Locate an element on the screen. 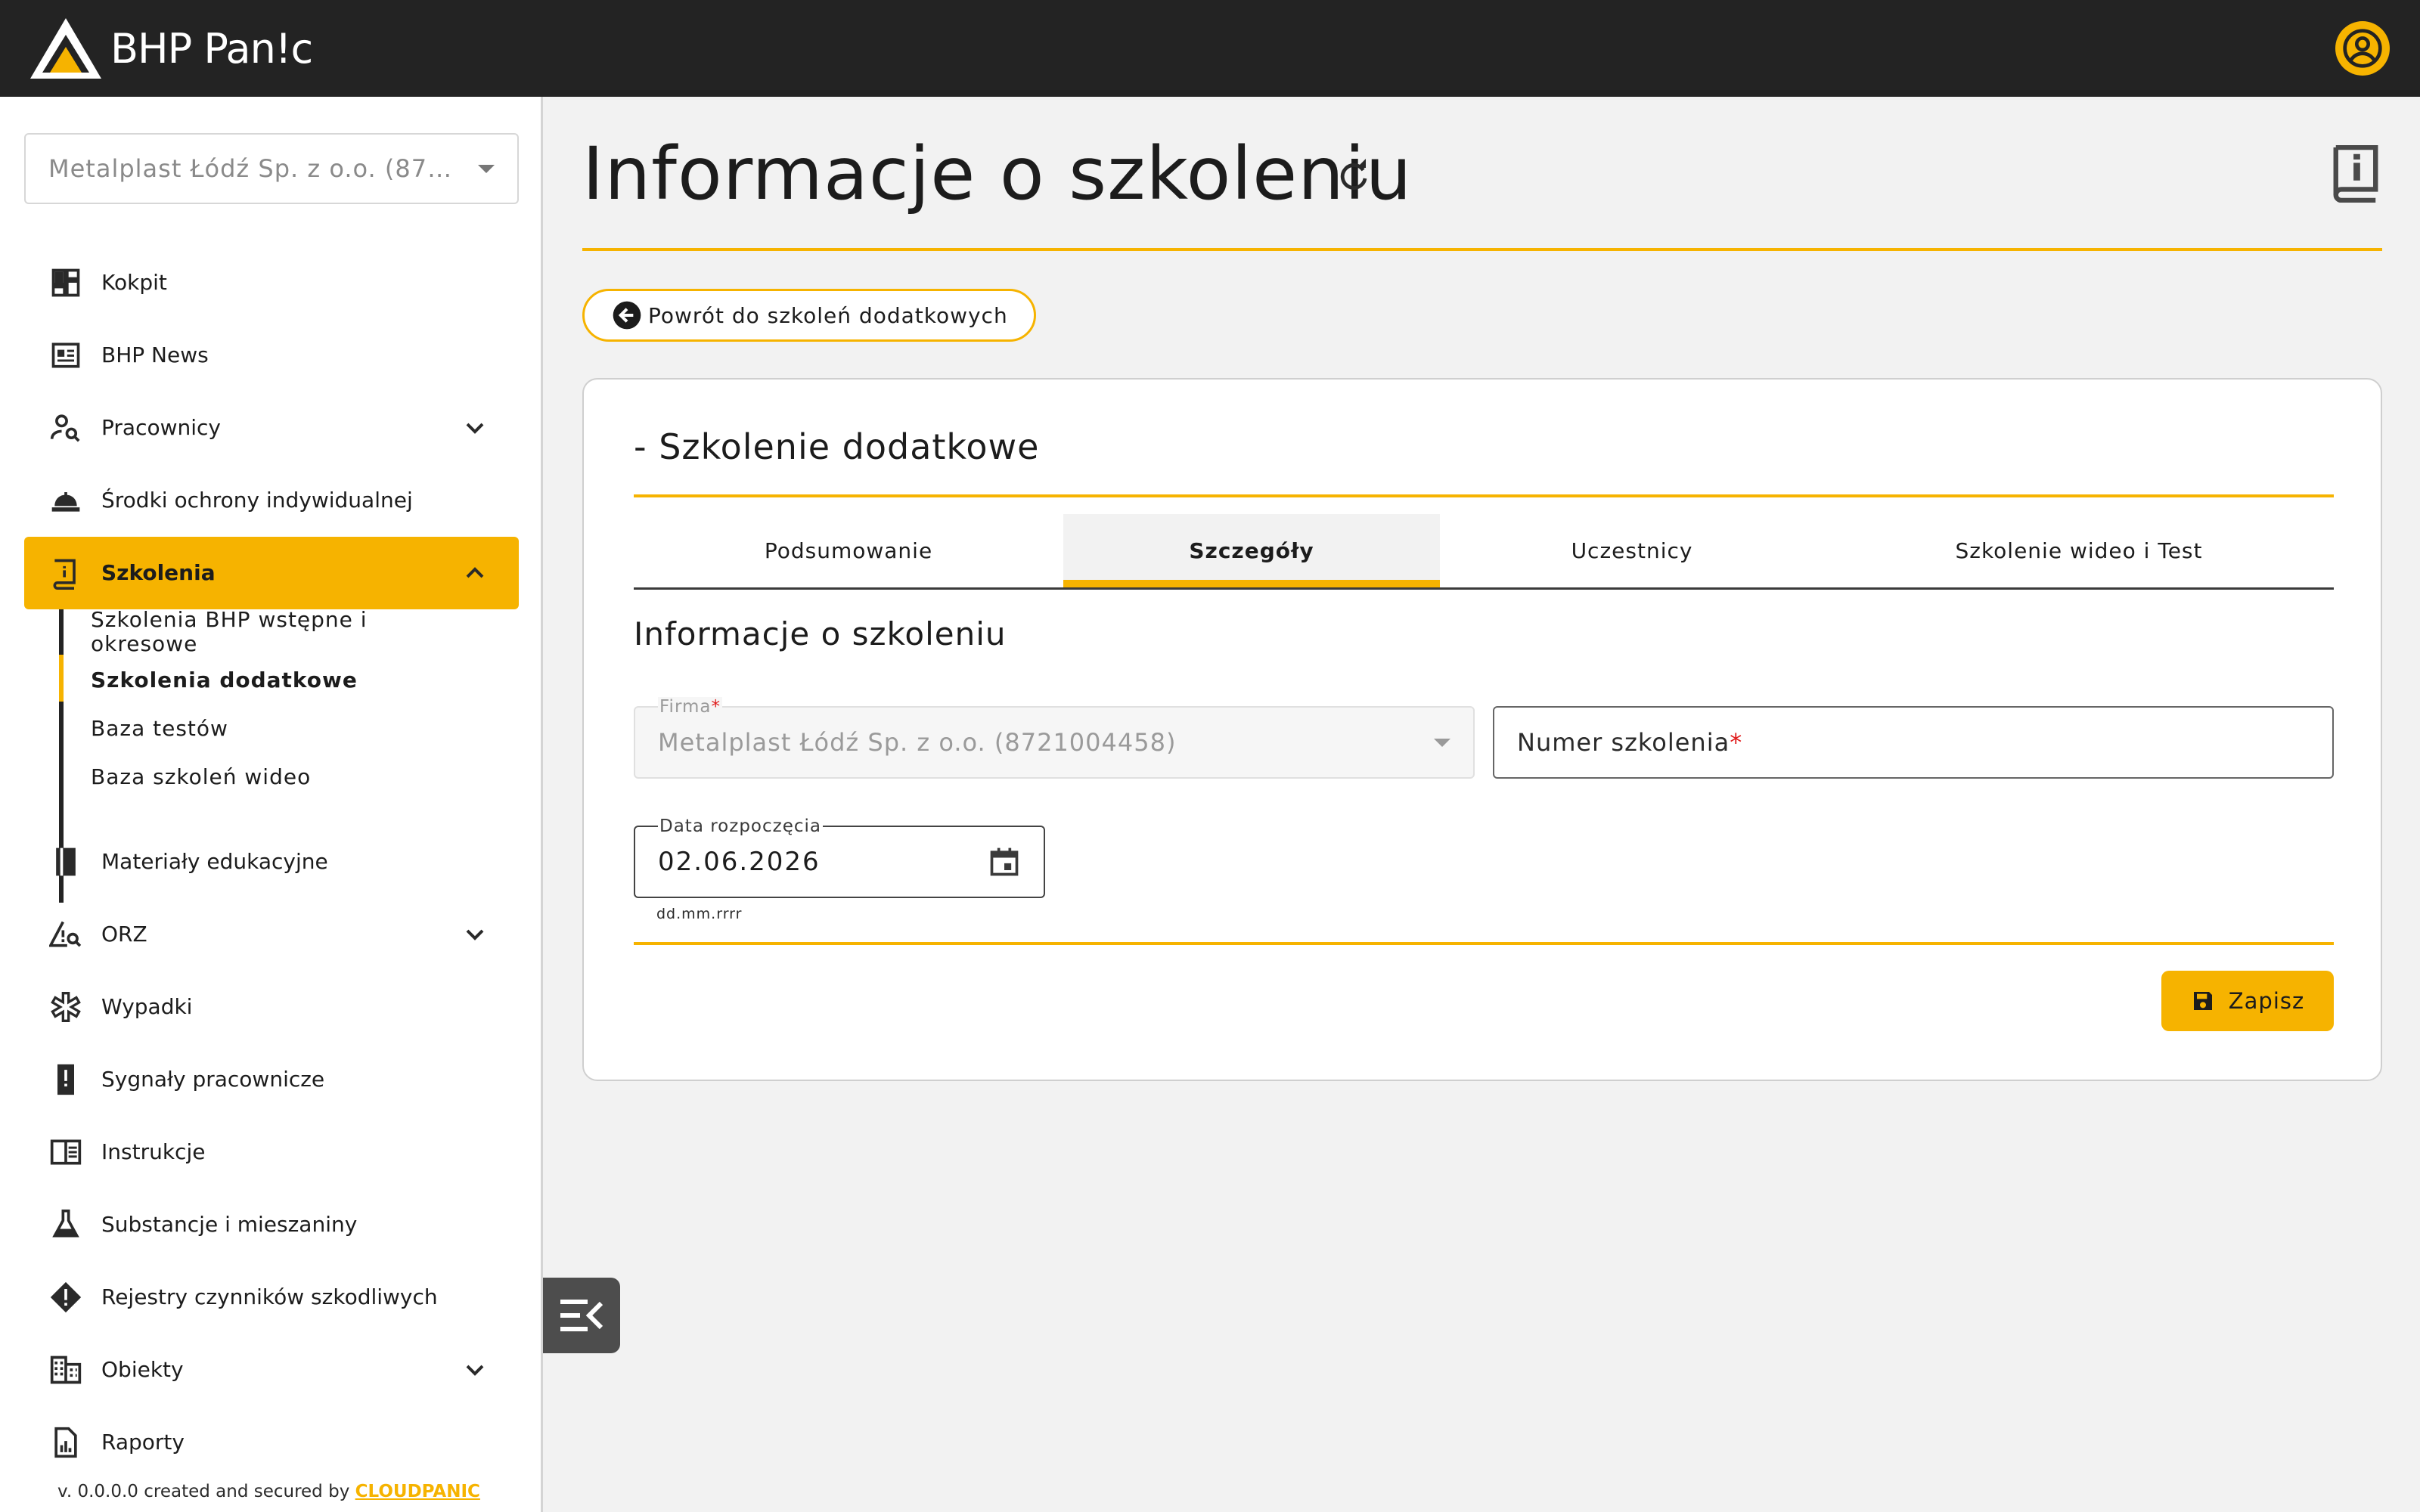  submenu-item-szkolenia-dodatkowe: Szkolenia dodatkowe is located at coordinates (224, 680).